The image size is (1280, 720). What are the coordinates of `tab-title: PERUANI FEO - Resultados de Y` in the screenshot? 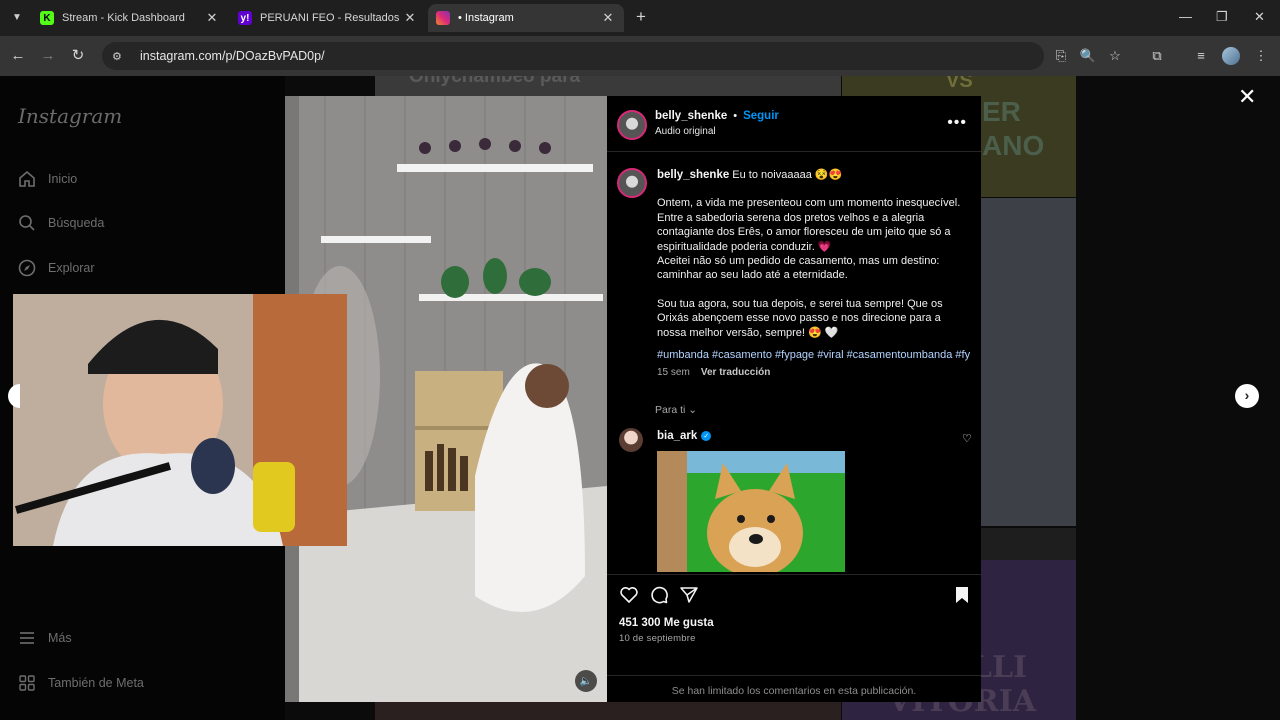 It's located at (331, 18).